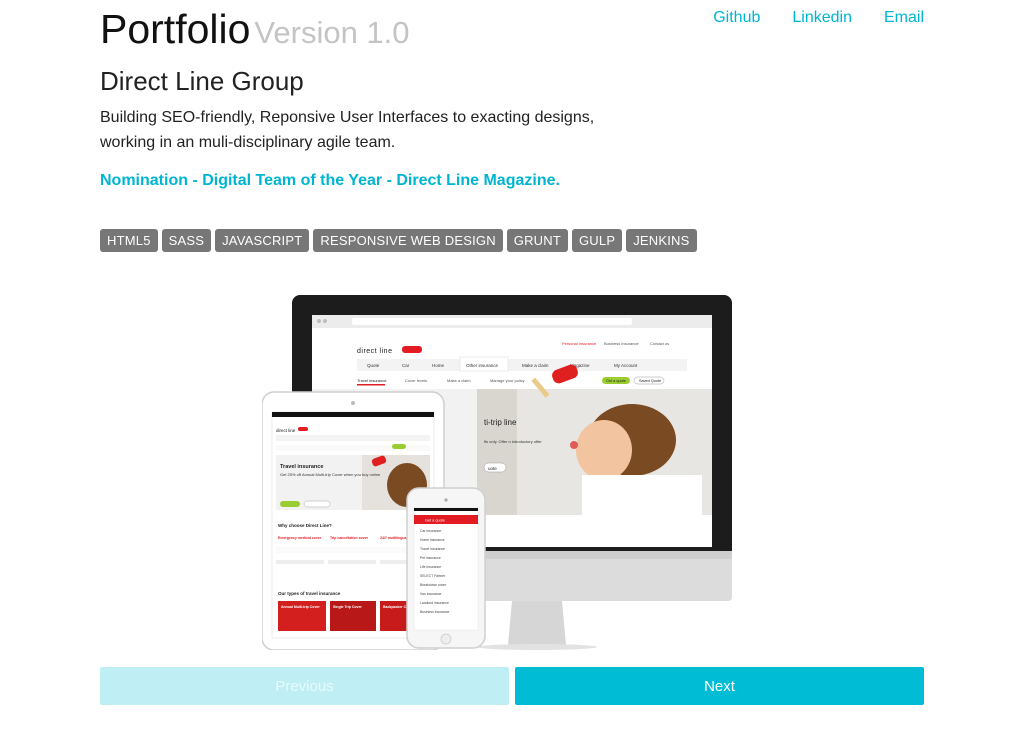  What do you see at coordinates (434, 603) in the screenshot?
I see `phone-item: Landlord insurance` at bounding box center [434, 603].